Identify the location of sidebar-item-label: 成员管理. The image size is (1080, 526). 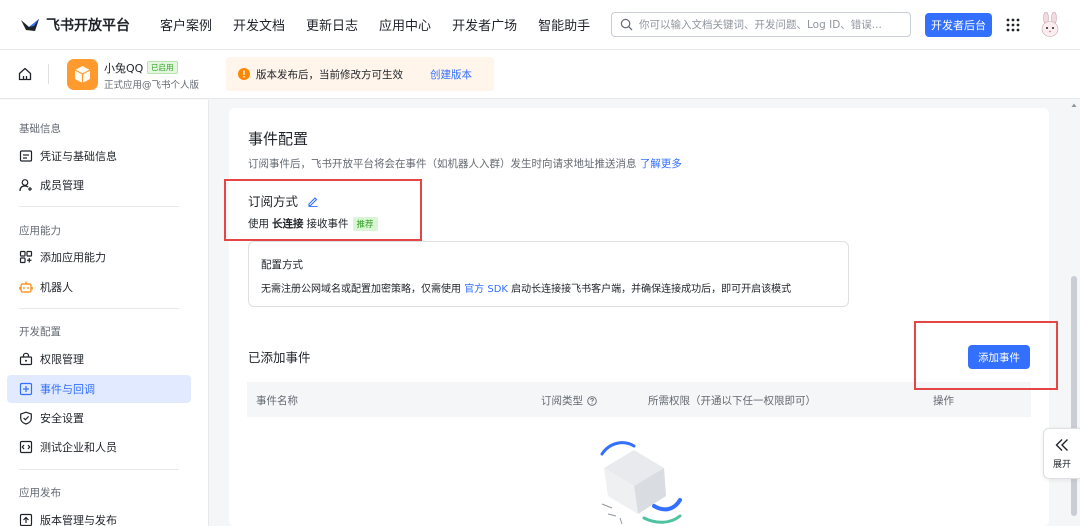
(62, 185).